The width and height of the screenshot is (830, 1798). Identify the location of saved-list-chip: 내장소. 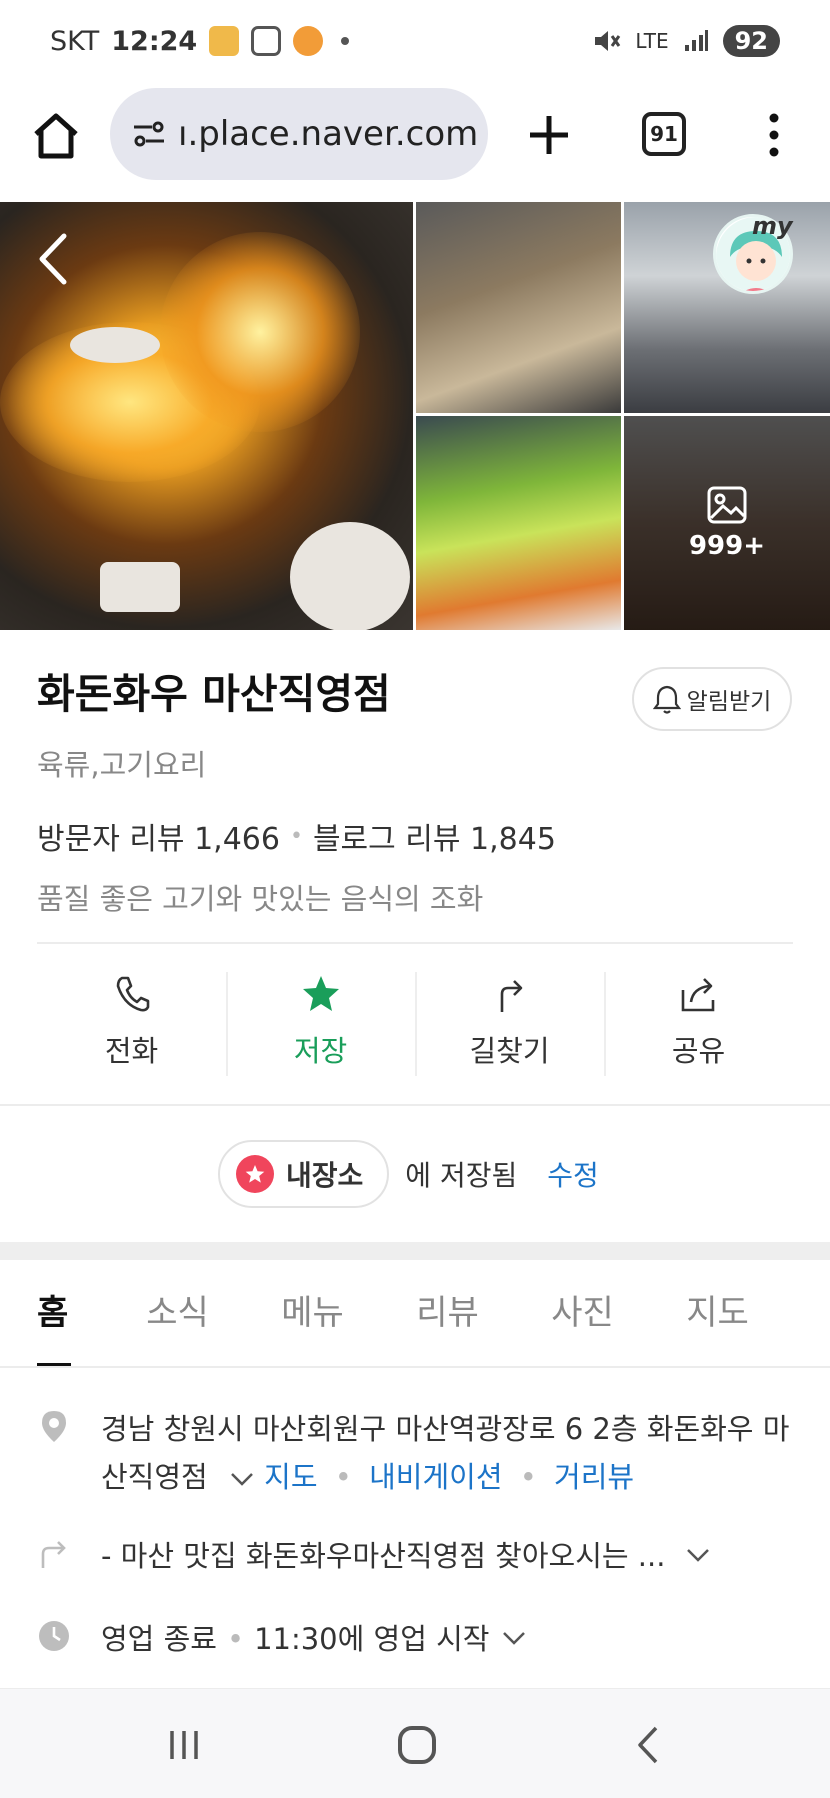
(304, 1174).